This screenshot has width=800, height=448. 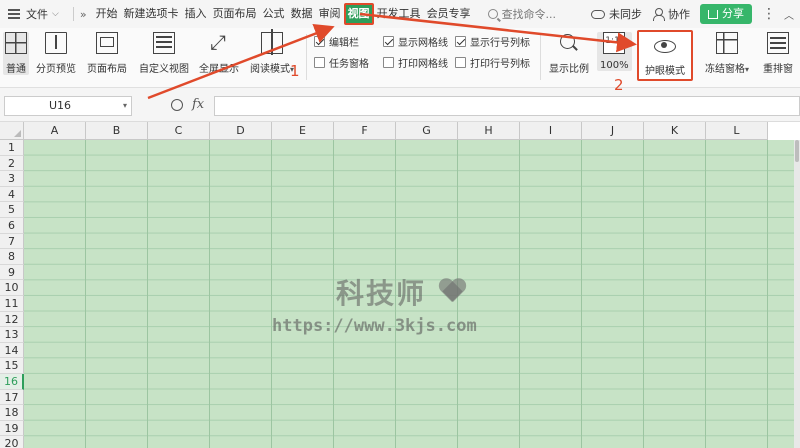 I want to click on tab-member: 会员专享, so click(x=449, y=14).